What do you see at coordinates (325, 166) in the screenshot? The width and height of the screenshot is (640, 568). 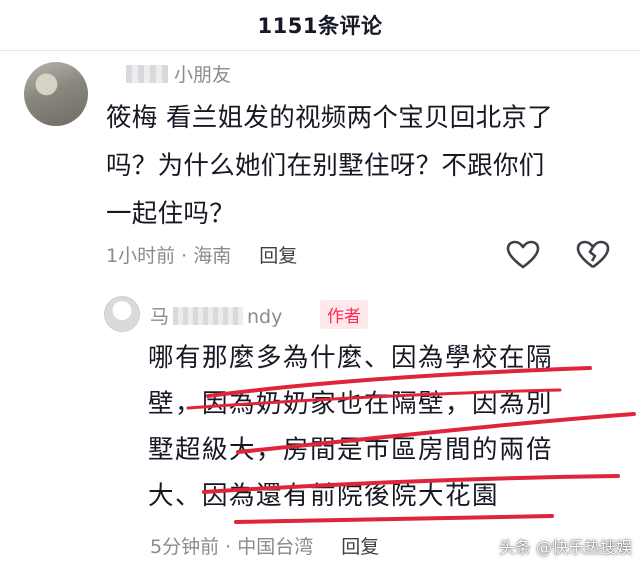 I see `comment-text-line: 吗？为什么她们在别墅住呀？不跟你们` at bounding box center [325, 166].